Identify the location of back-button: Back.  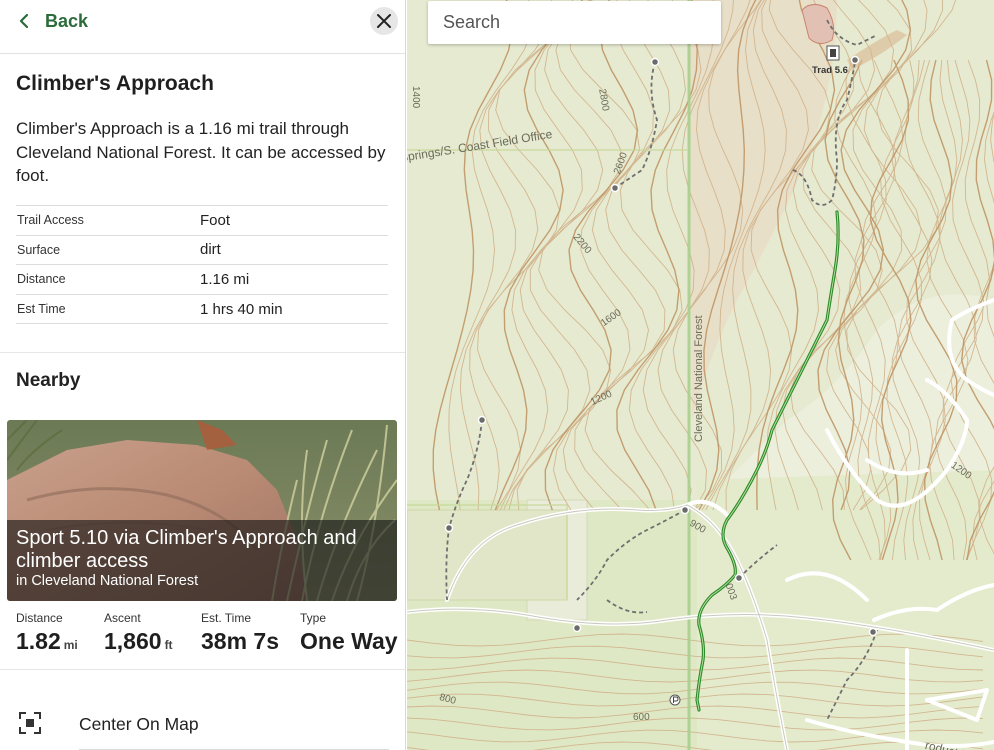
(51, 21).